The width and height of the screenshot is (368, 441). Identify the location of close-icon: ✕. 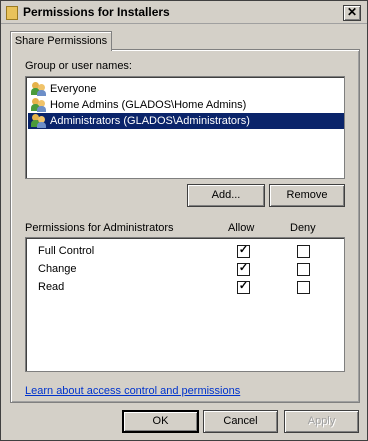
(352, 12).